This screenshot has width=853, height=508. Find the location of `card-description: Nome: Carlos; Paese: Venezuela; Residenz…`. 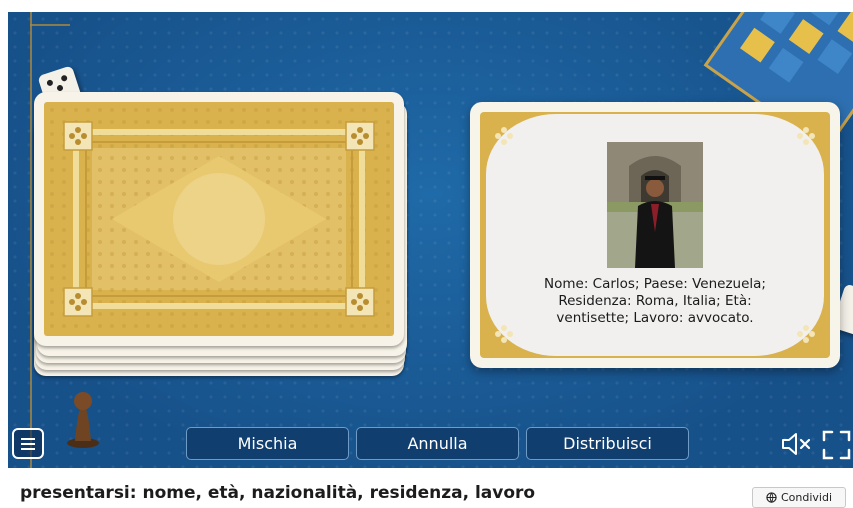

card-description: Nome: Carlos; Paese: Venezuela; Residenz… is located at coordinates (655, 301).